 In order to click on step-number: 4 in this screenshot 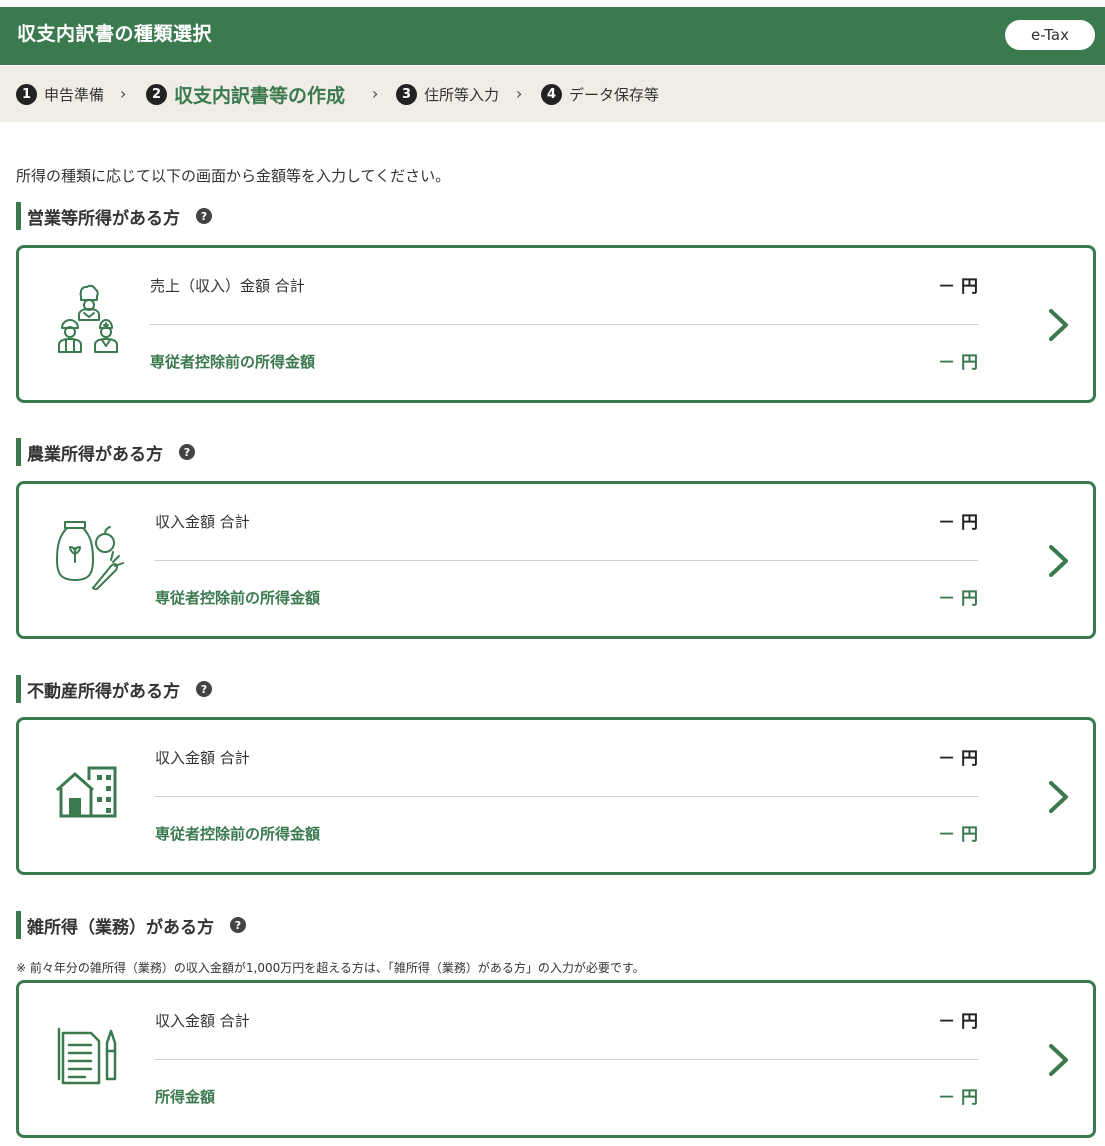, I will do `click(551, 94)`.